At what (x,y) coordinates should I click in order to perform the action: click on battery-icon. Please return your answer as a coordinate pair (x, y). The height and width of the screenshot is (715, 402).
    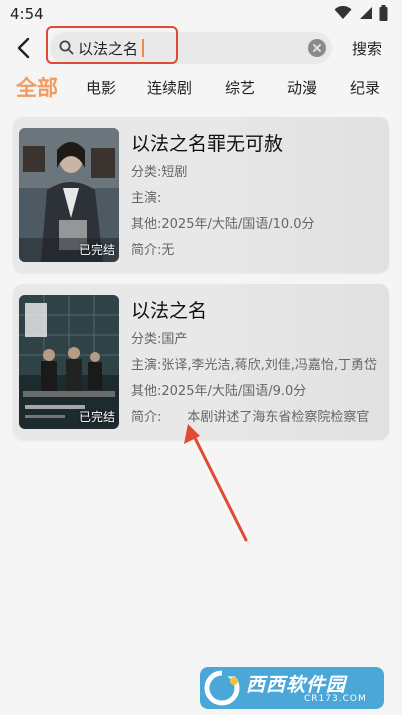
    Looking at the image, I should click on (383, 13).